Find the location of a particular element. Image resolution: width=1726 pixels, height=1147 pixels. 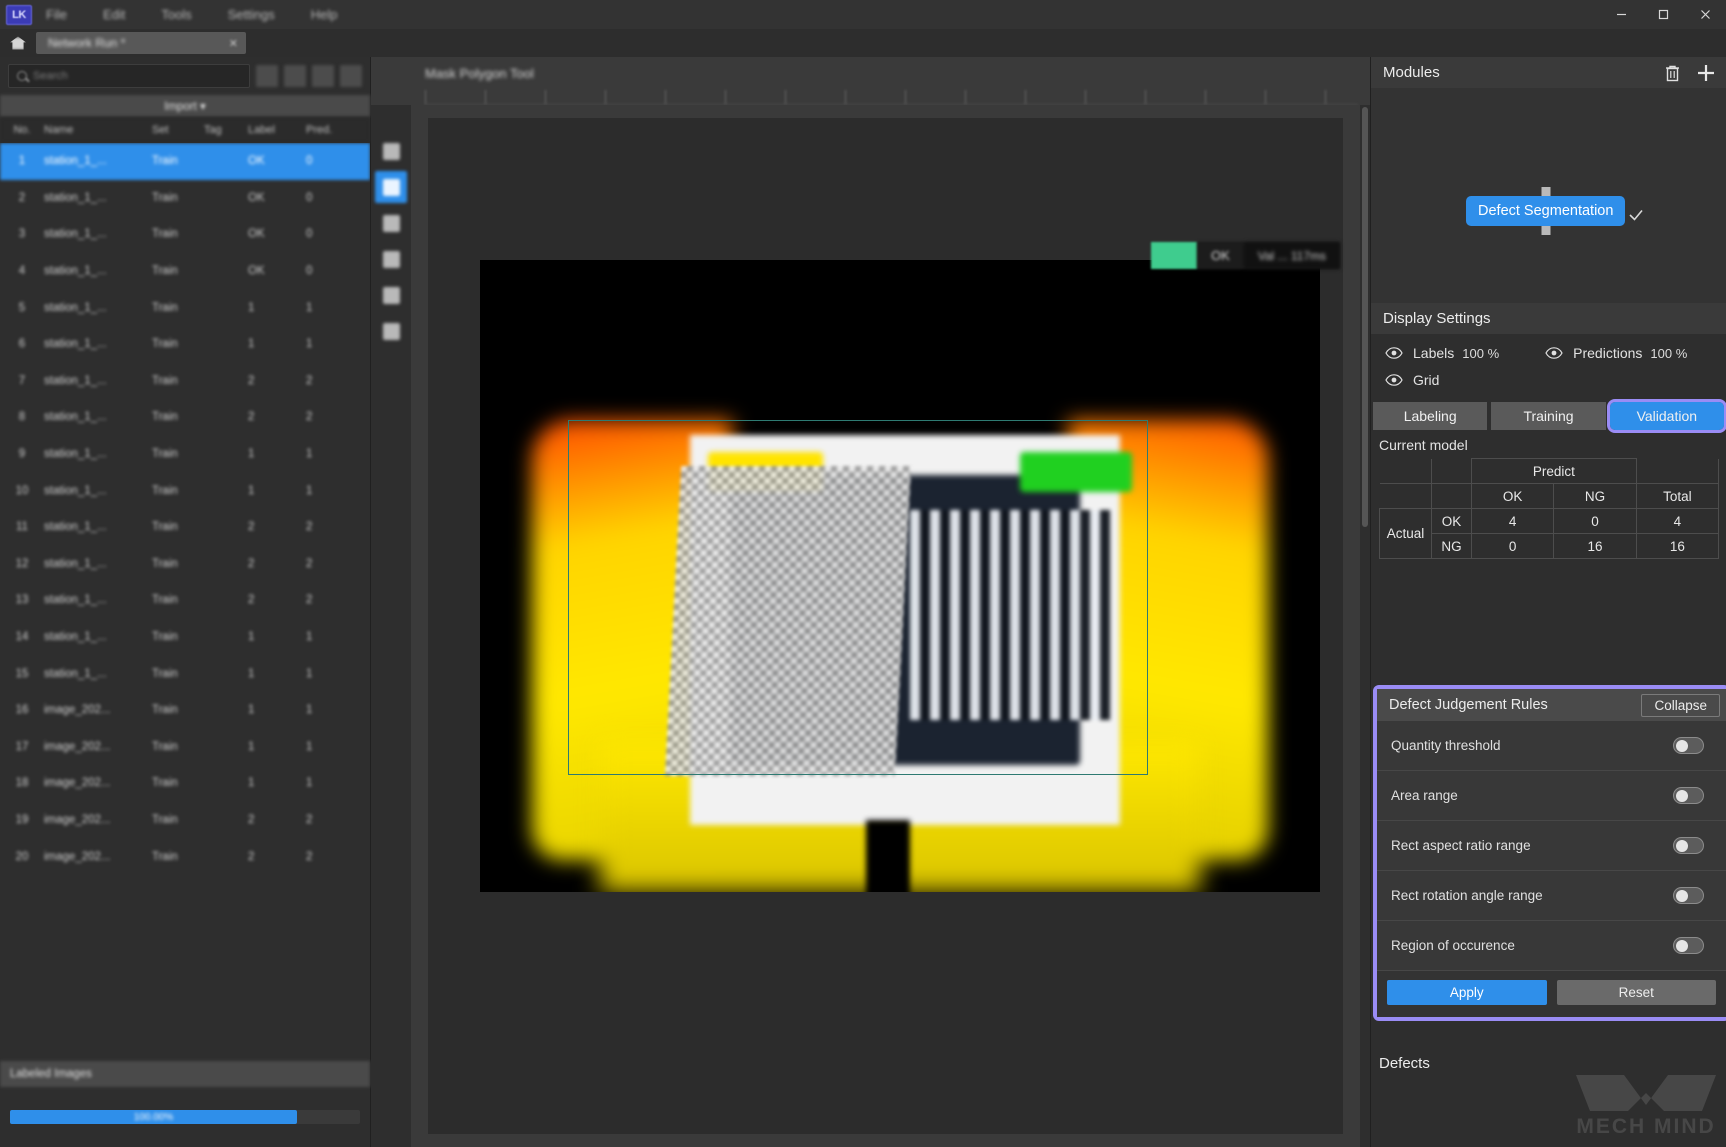

table-row: 19 image_202... Train 2 2 is located at coordinates (185, 820).